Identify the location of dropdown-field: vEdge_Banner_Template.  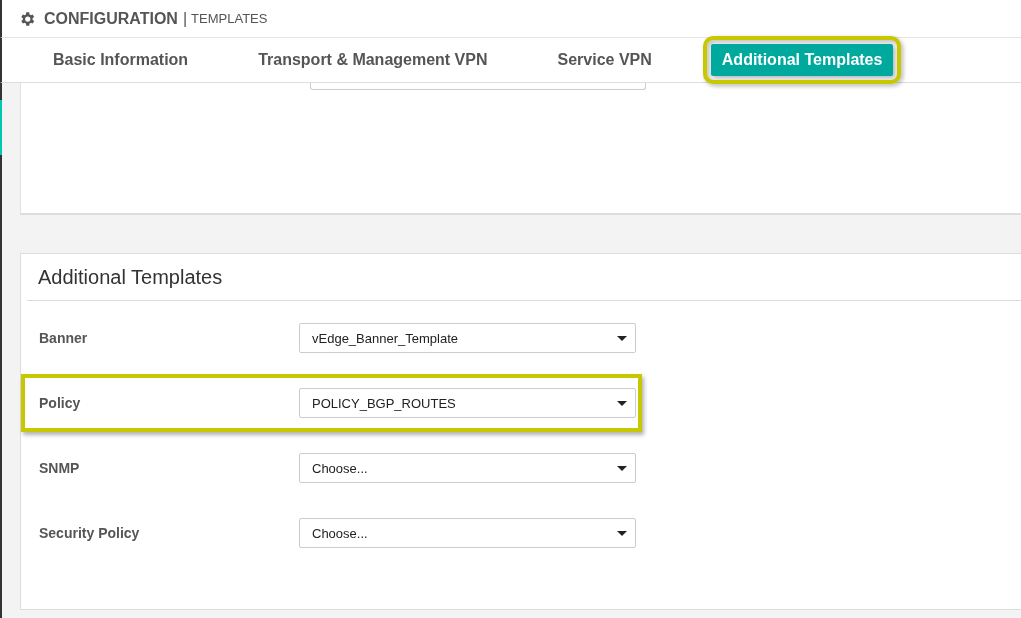
(467, 338).